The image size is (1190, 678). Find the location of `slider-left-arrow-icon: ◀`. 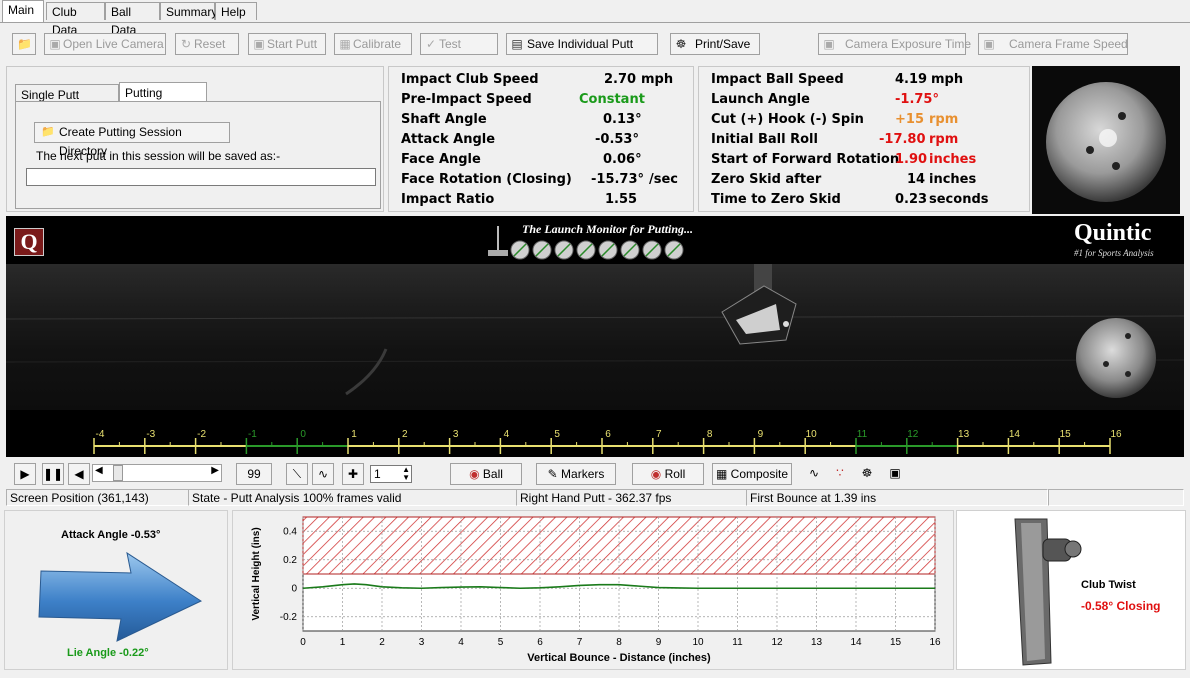

slider-left-arrow-icon: ◀ is located at coordinates (99, 470).